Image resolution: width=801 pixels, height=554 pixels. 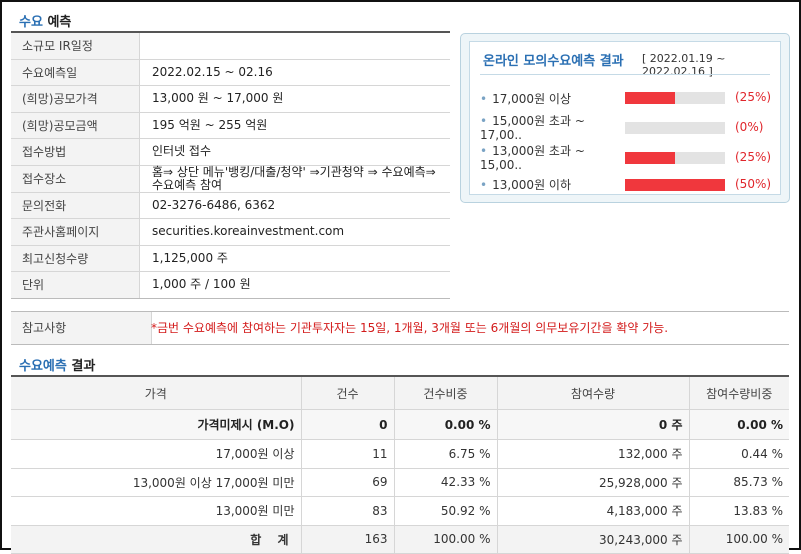 I want to click on mock-option-label: 13,000원 초과 ~ 15,00.., so click(x=532, y=158).